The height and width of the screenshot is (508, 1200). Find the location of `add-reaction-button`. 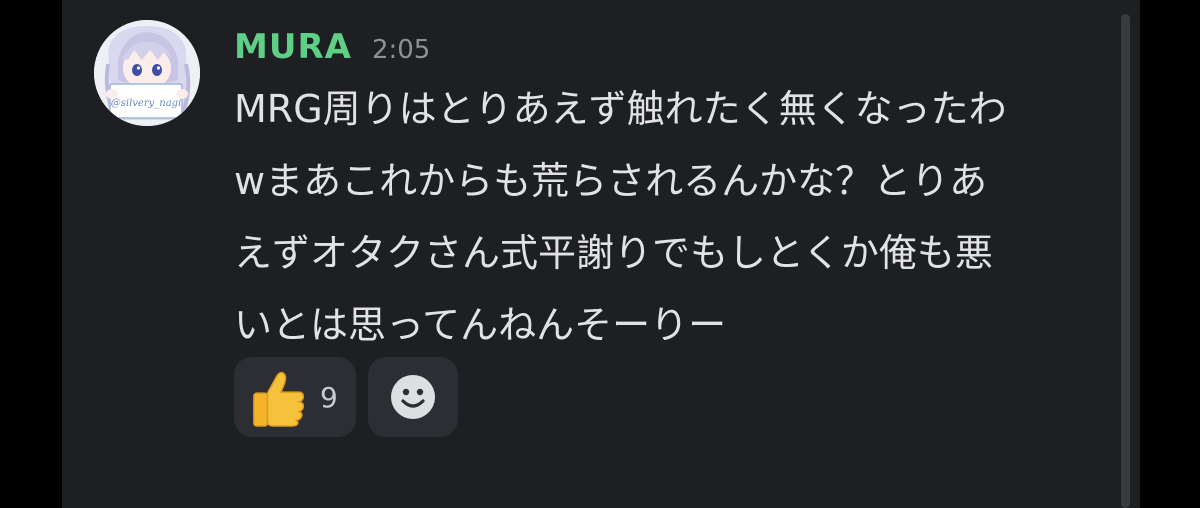

add-reaction-button is located at coordinates (413, 397).